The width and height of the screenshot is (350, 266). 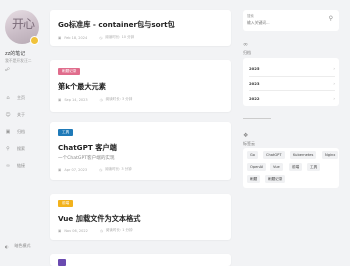 I want to click on tag-chip: 前端, so click(x=296, y=167).